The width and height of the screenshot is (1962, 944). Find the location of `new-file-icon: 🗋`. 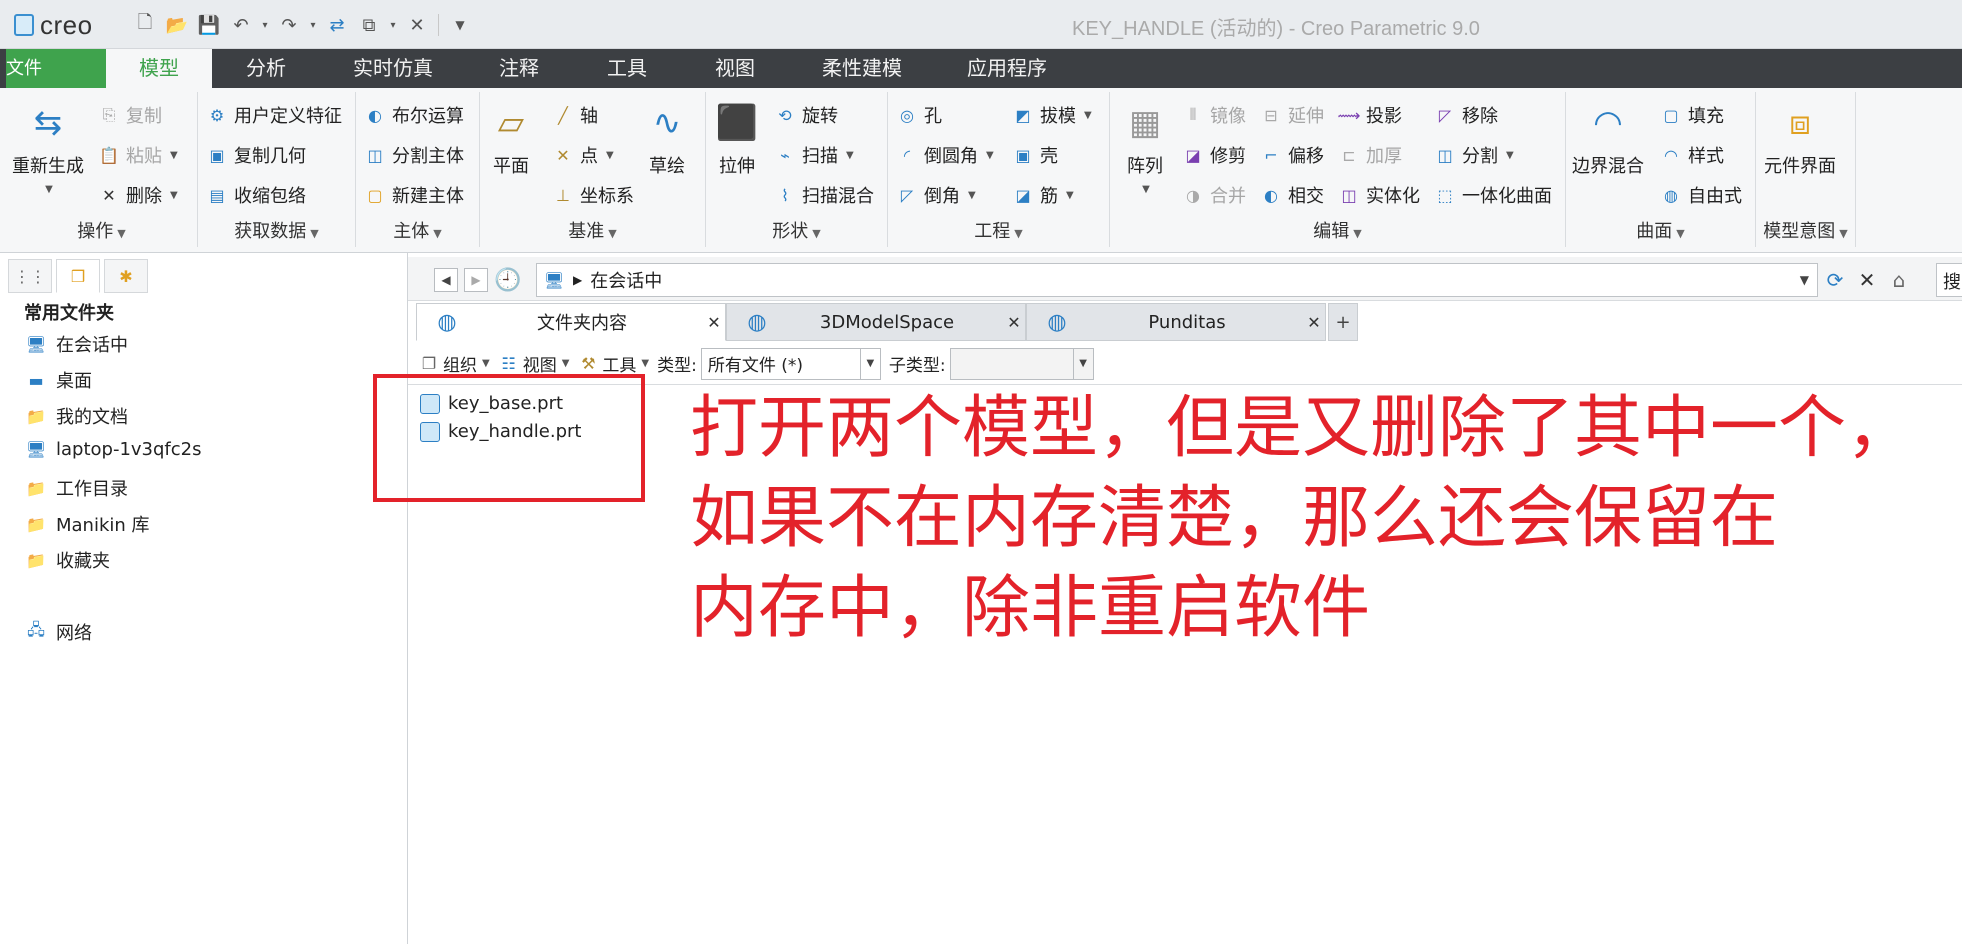

new-file-icon: 🗋 is located at coordinates (145, 25).